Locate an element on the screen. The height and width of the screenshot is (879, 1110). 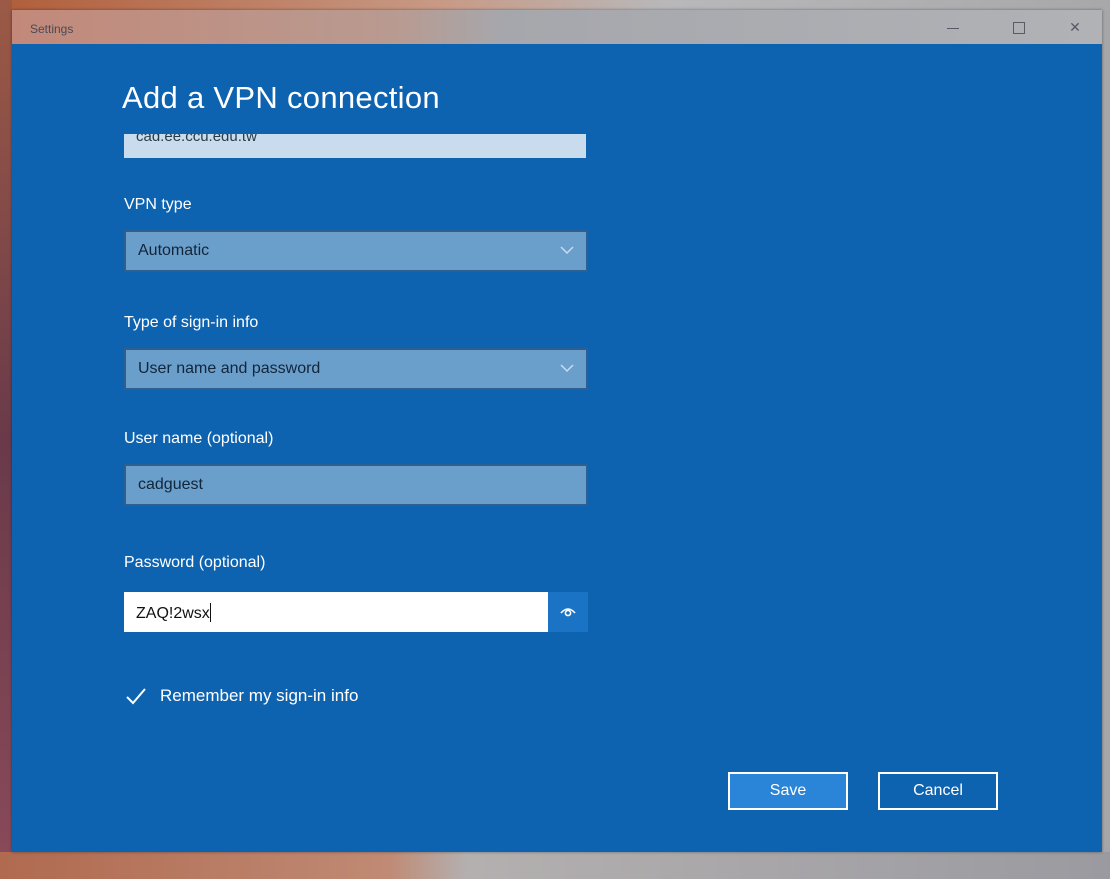
photo-background-bottom is located at coordinates (555, 865).